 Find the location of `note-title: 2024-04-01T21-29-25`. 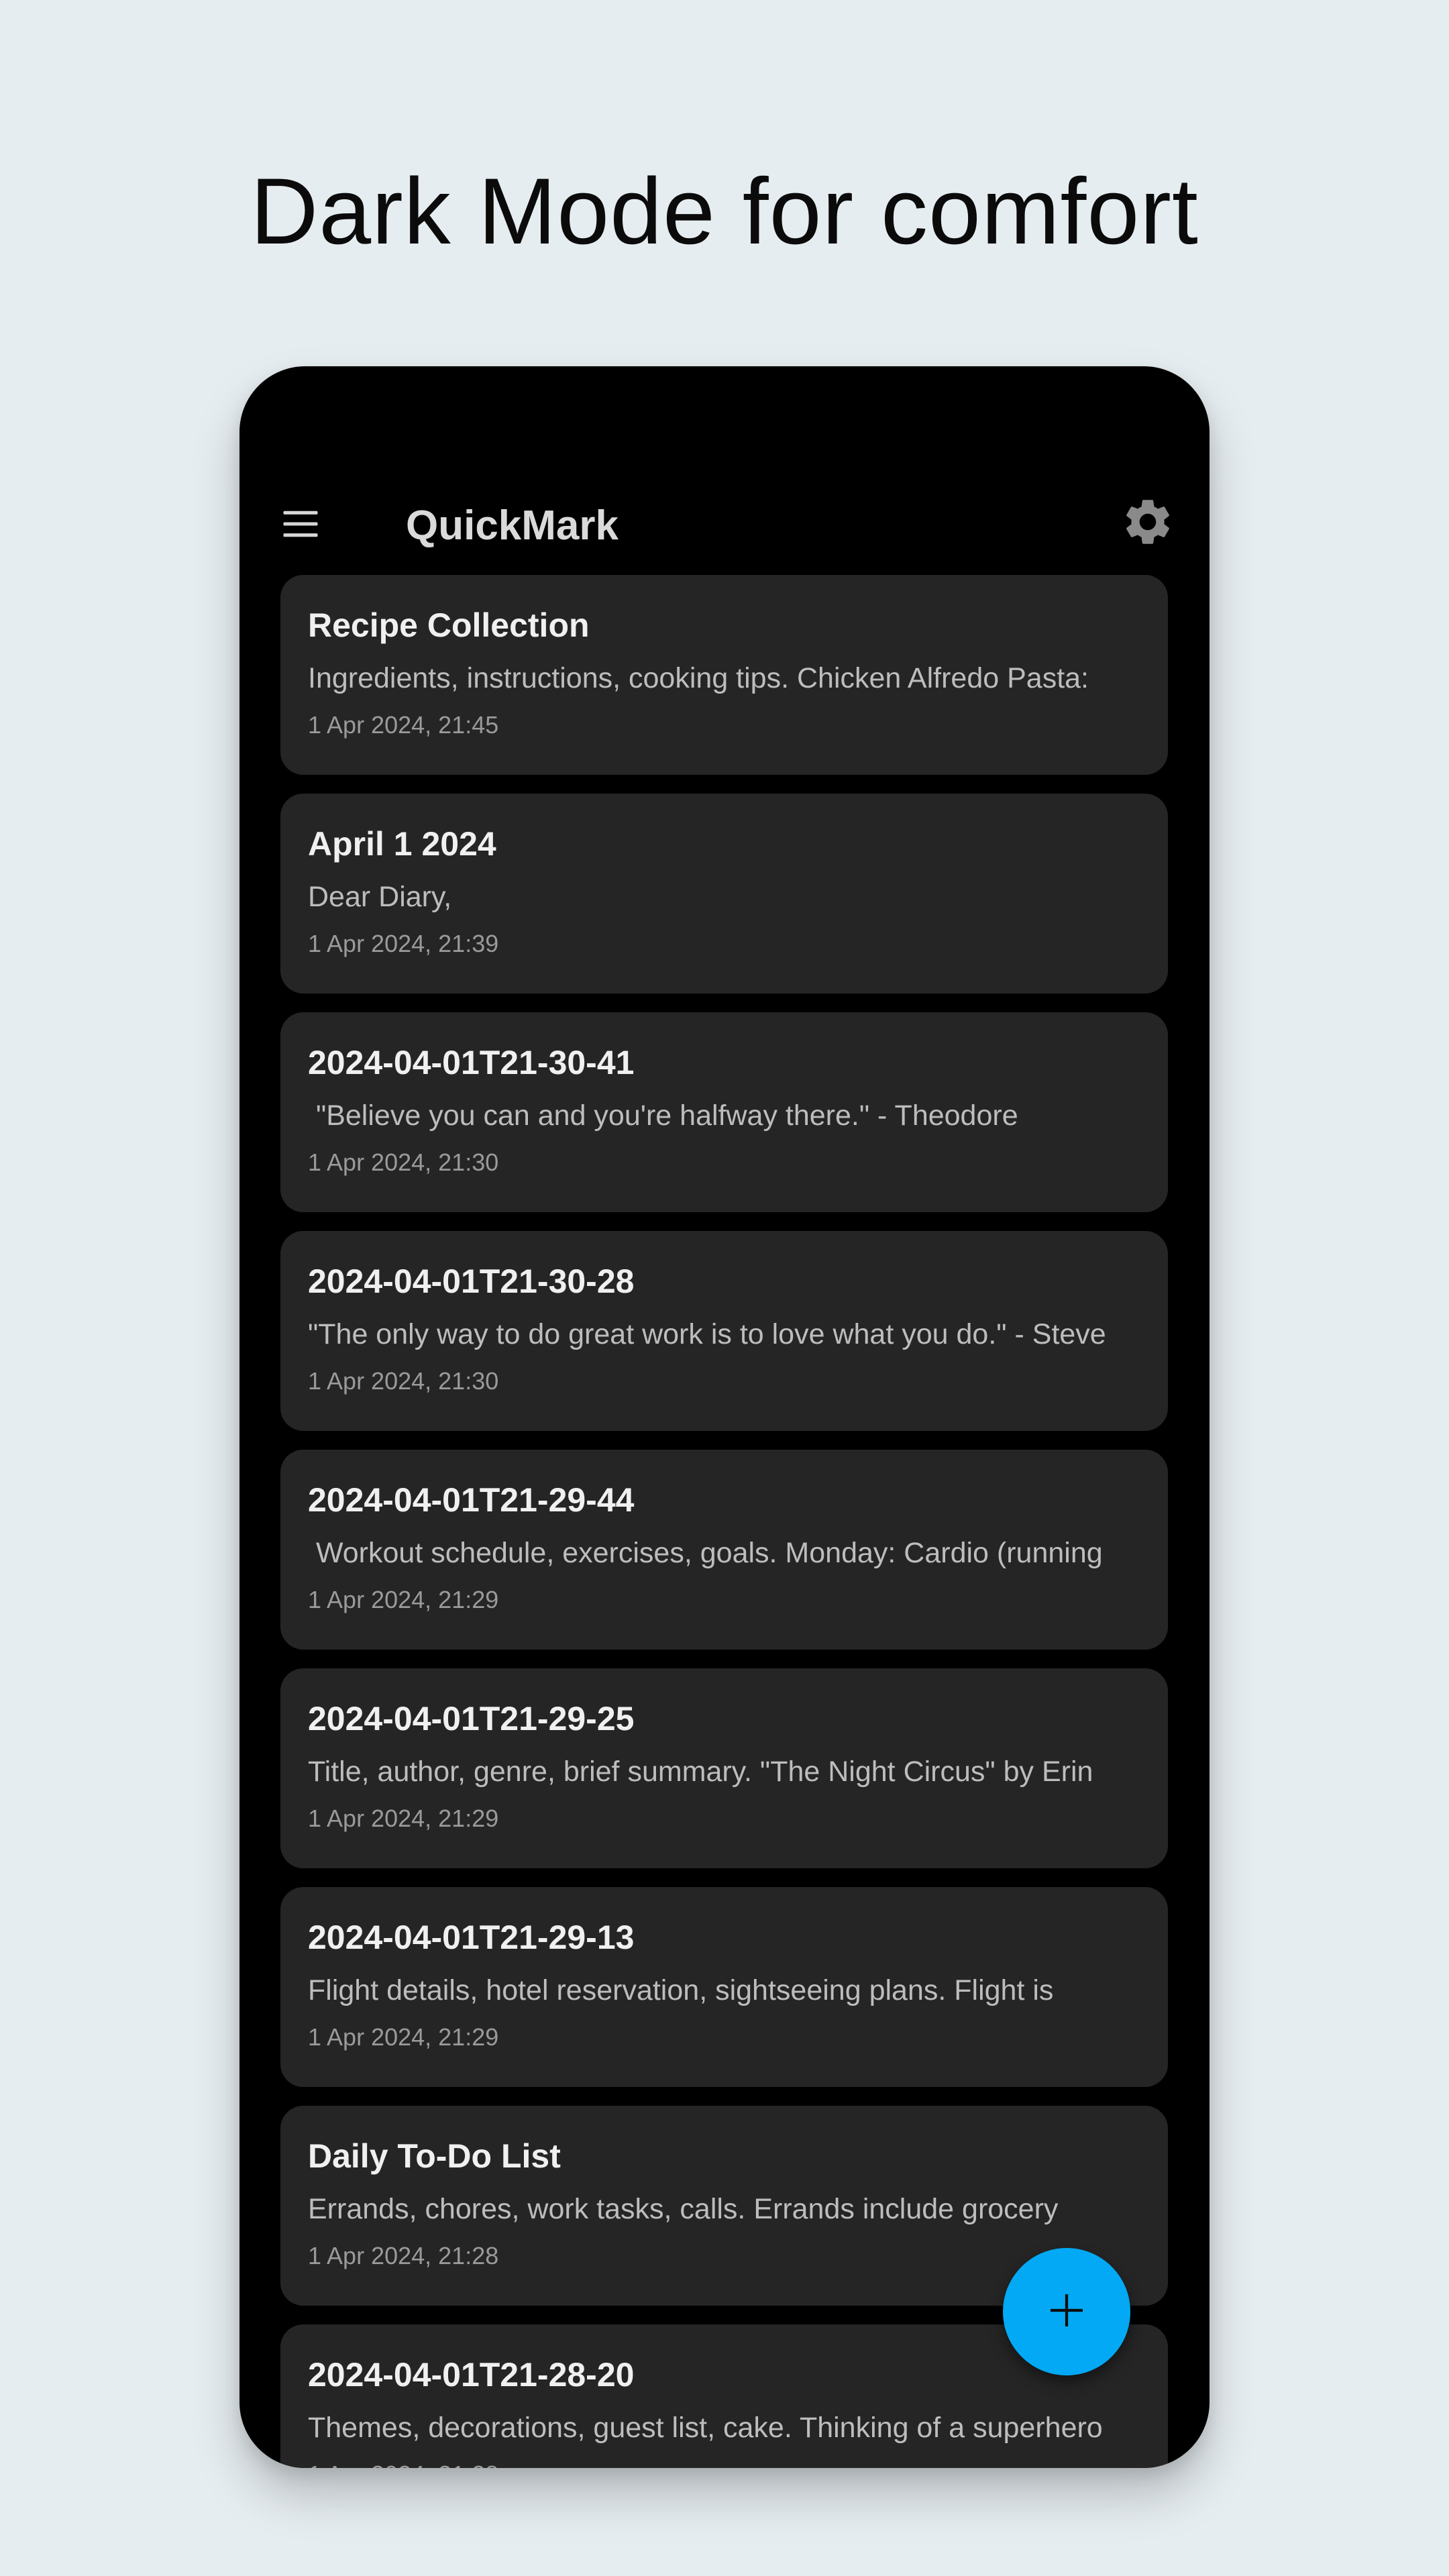

note-title: 2024-04-01T21-29-25 is located at coordinates (471, 1718).